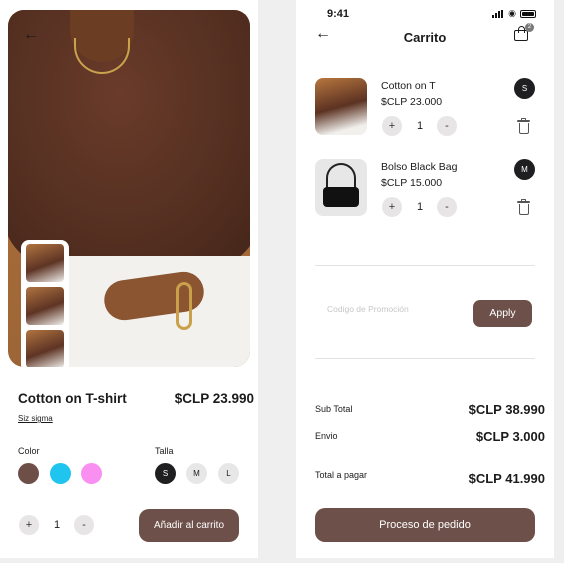 The height and width of the screenshot is (563, 564). I want to click on subtotal-label: Sub Total, so click(334, 409).